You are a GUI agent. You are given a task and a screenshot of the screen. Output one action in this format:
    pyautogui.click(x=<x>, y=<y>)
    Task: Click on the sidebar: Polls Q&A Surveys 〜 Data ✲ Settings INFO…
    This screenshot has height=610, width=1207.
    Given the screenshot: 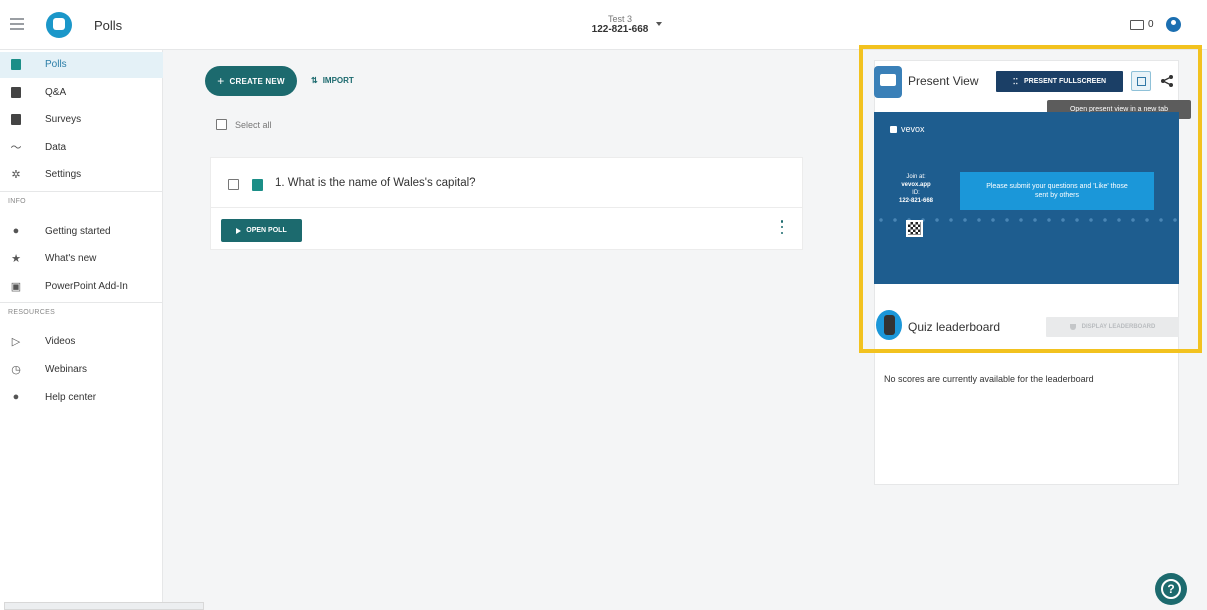 What is the action you would take?
    pyautogui.click(x=81, y=330)
    